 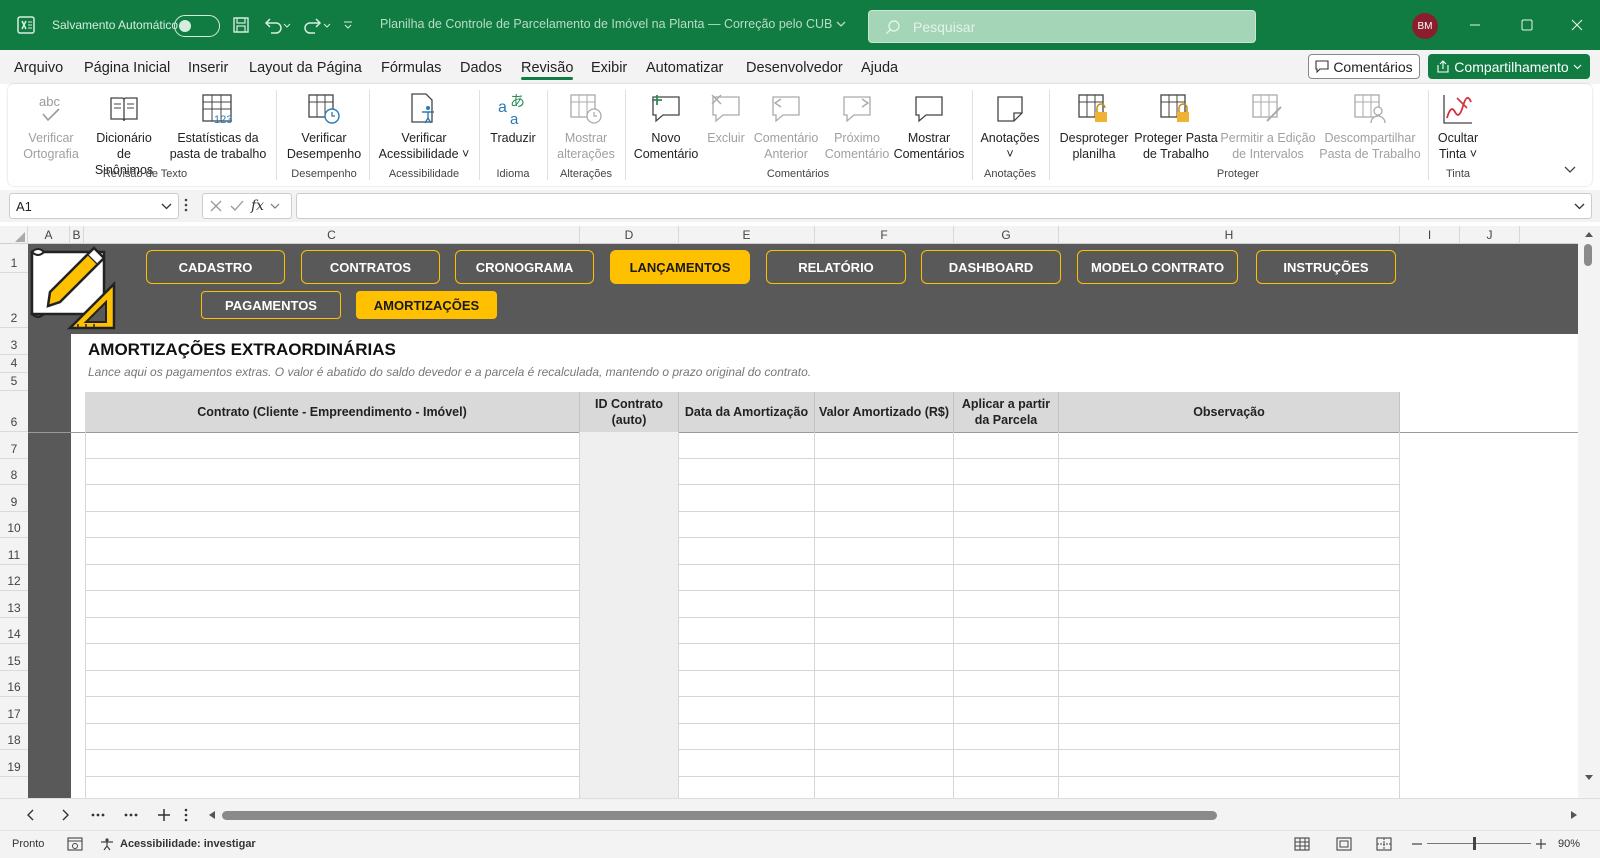 I want to click on expand-formula-icon, so click(x=1579, y=206).